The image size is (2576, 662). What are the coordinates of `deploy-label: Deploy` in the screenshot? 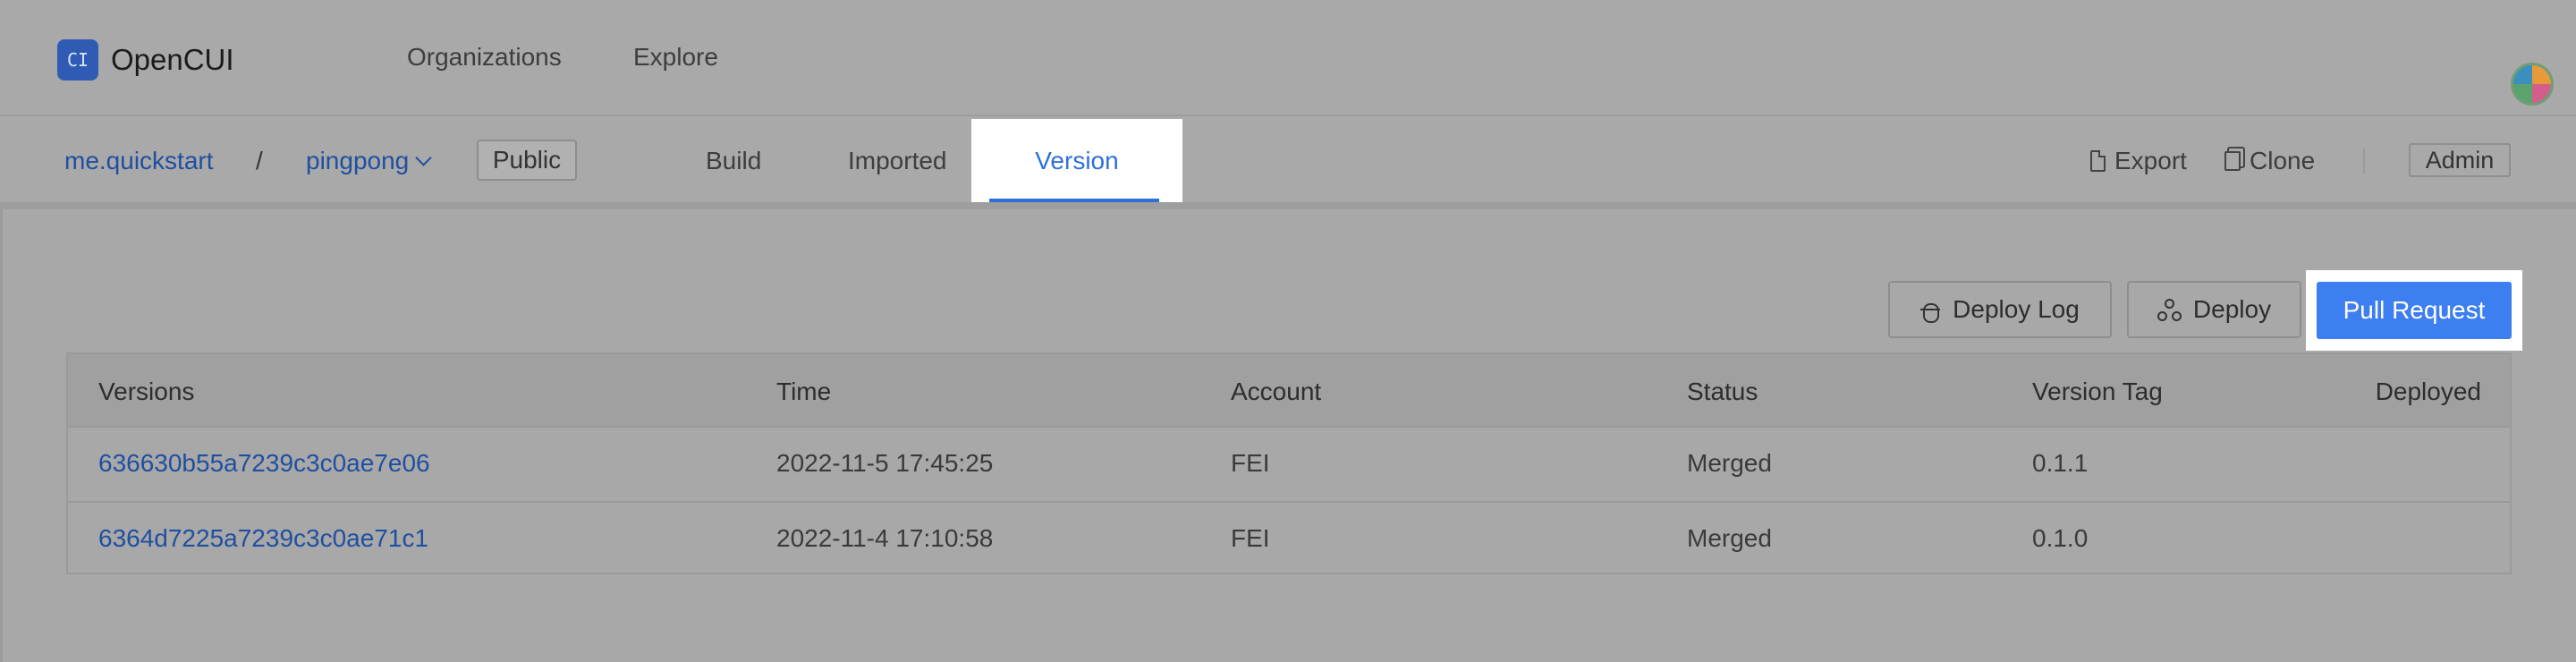 It's located at (2232, 309).